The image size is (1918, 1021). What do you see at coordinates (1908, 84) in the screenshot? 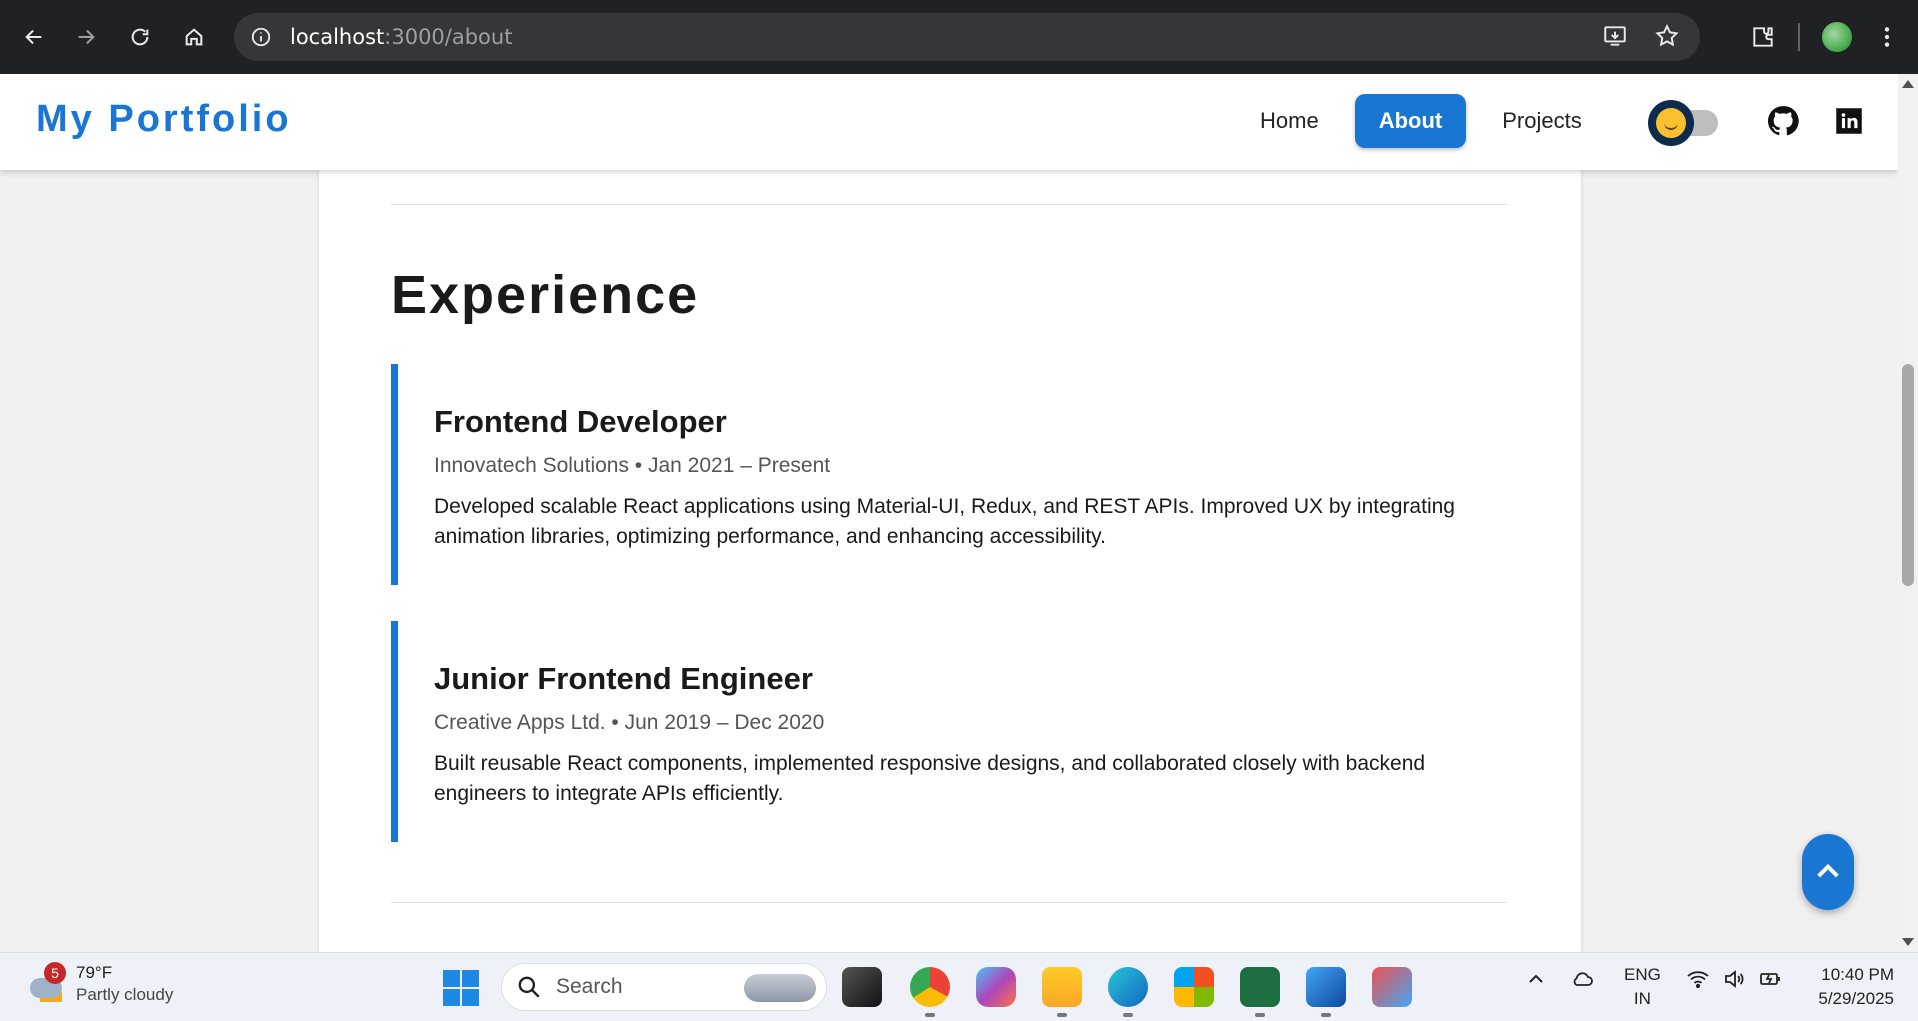
I see `scroll-up-arrow` at bounding box center [1908, 84].